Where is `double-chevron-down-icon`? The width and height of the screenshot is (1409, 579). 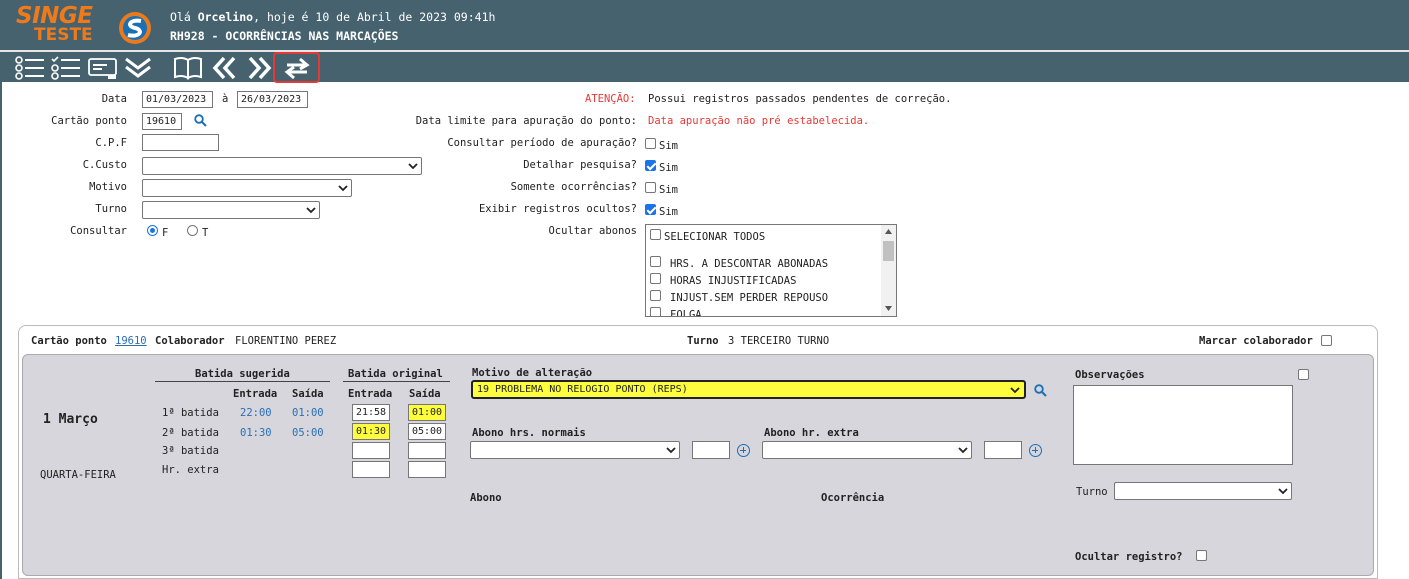
double-chevron-down-icon is located at coordinates (138, 68).